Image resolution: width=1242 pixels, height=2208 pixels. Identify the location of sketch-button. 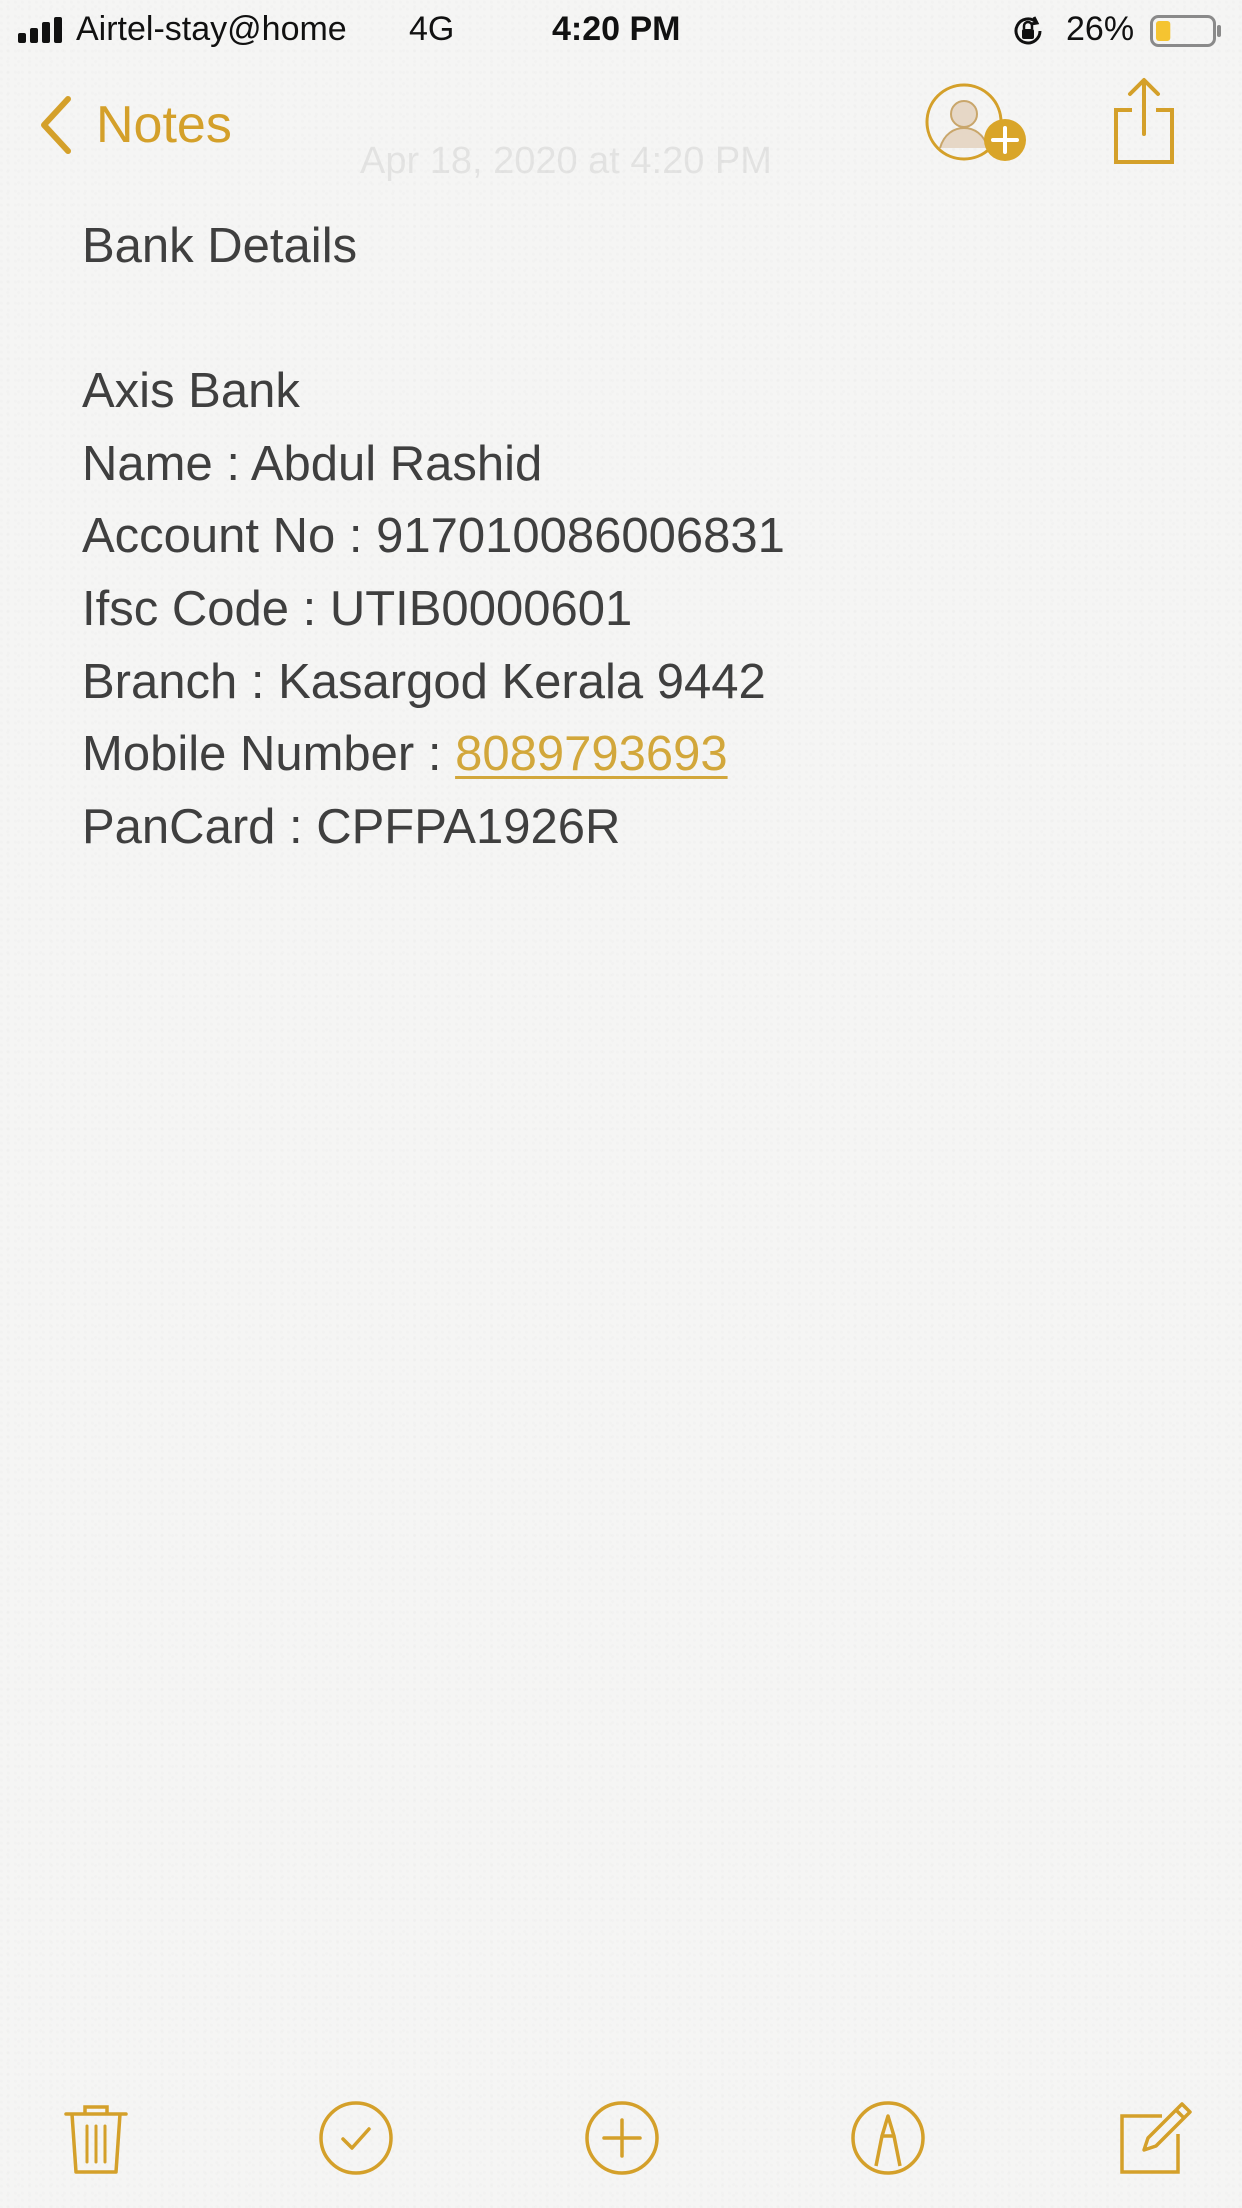
(888, 2138).